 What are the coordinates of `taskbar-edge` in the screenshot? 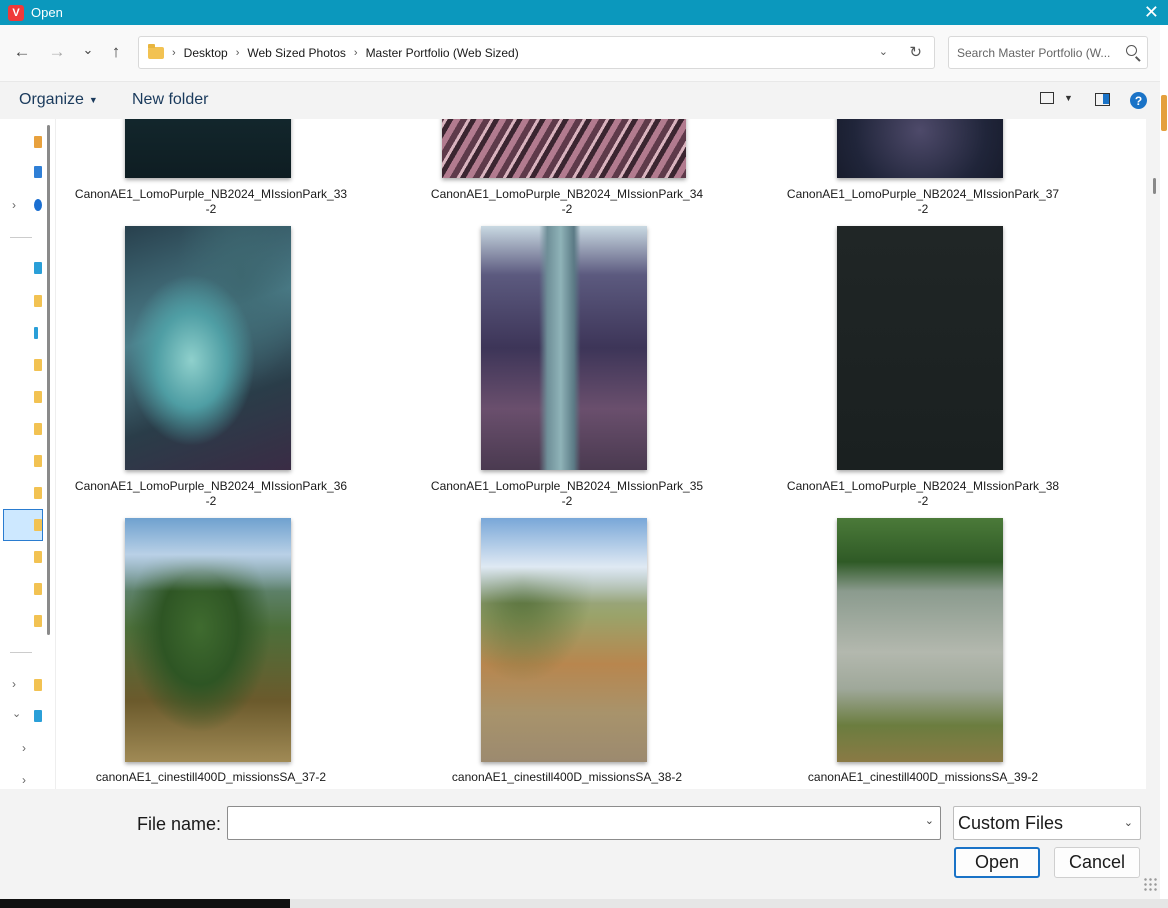 It's located at (584, 903).